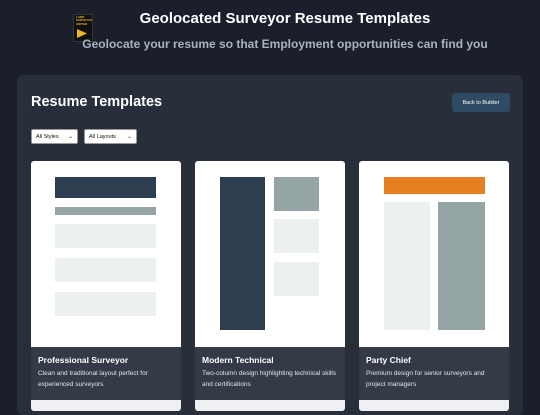 This screenshot has width=540, height=415. I want to click on page-title: Geolocated Surveyor Resume Templates, so click(285, 18).